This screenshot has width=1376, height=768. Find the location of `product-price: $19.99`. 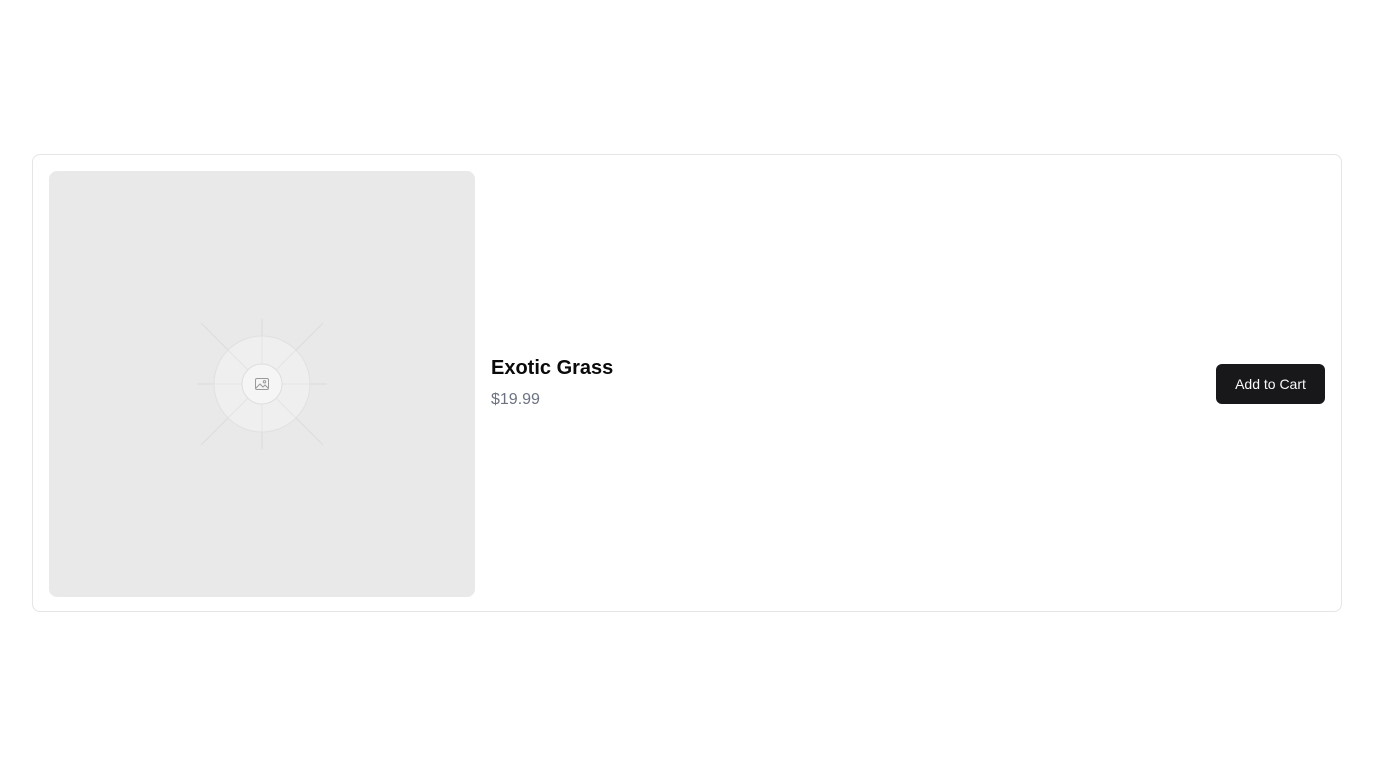

product-price: $19.99 is located at coordinates (515, 399).